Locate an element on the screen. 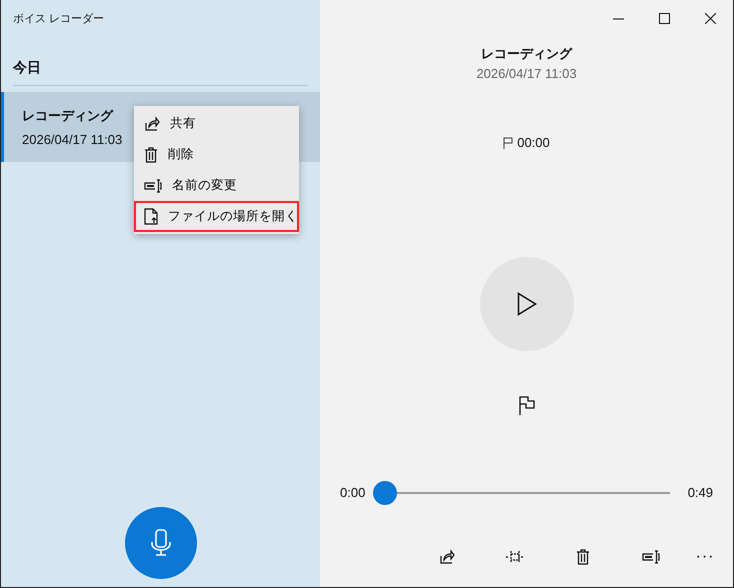 Image resolution: width=734 pixels, height=588 pixels. elapsed-time: 0:00 is located at coordinates (353, 493).